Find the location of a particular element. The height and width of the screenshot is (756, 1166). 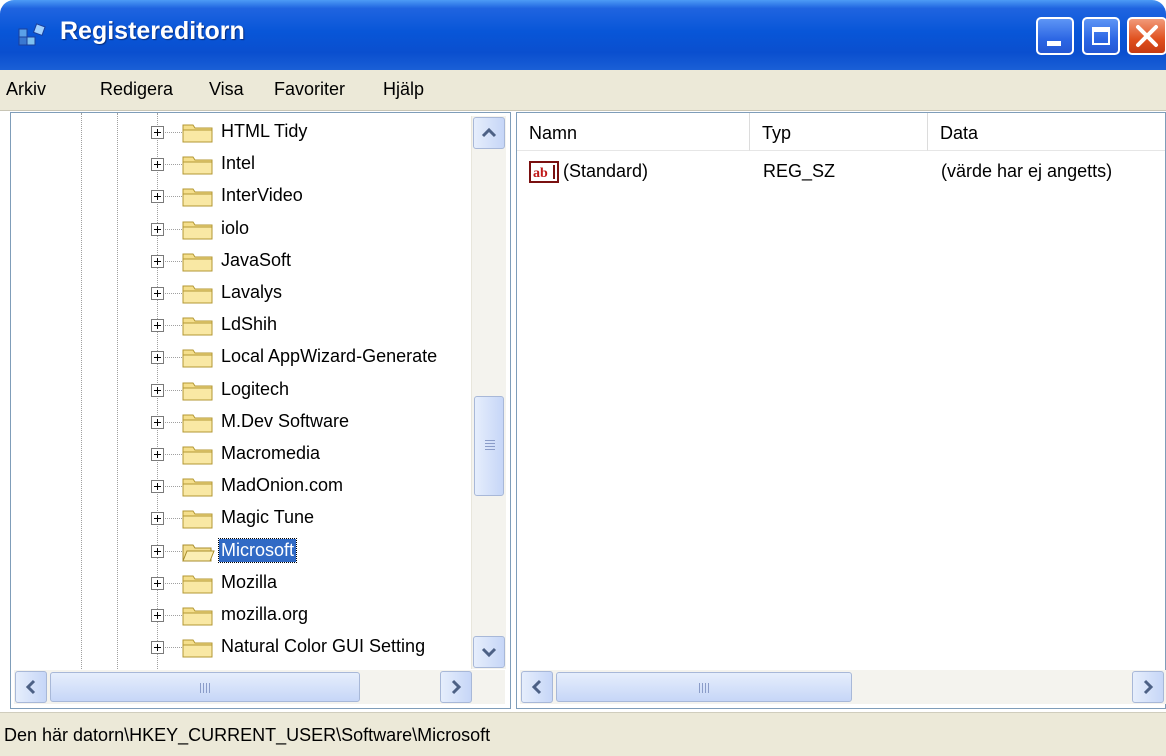

scroll-up-button is located at coordinates (489, 133).